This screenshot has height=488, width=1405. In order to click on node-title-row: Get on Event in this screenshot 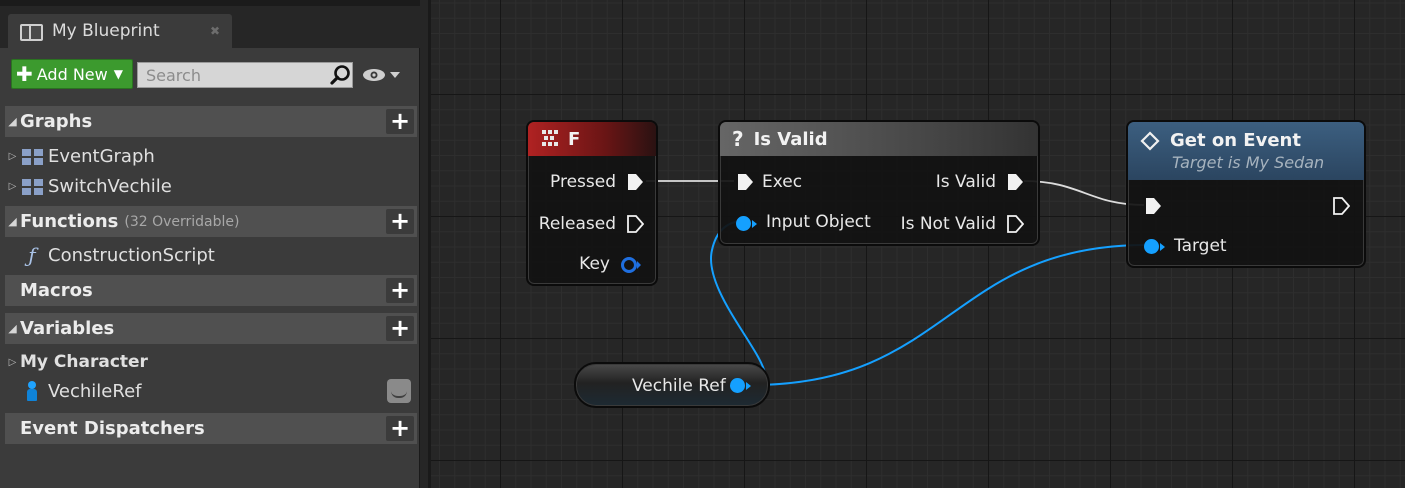, I will do `click(1220, 140)`.